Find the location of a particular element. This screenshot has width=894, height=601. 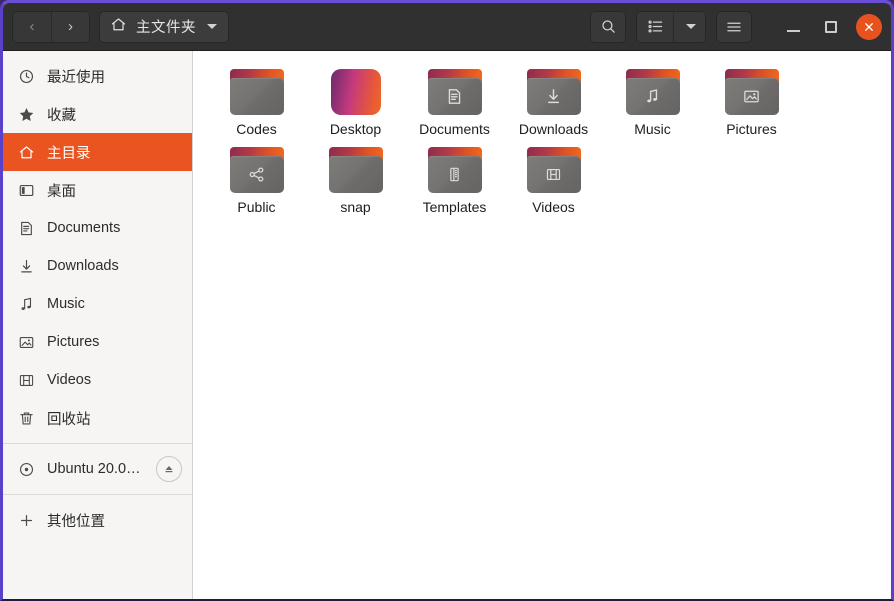

sidebar-item-other-locations: 其他位置 is located at coordinates (97, 520).